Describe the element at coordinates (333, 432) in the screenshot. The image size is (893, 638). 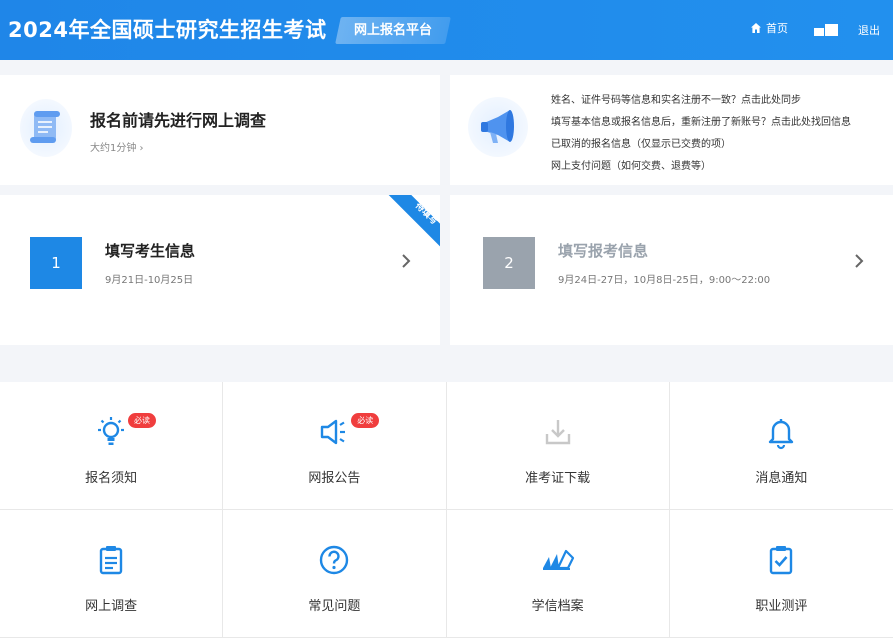
I see `speaker-icon` at that location.